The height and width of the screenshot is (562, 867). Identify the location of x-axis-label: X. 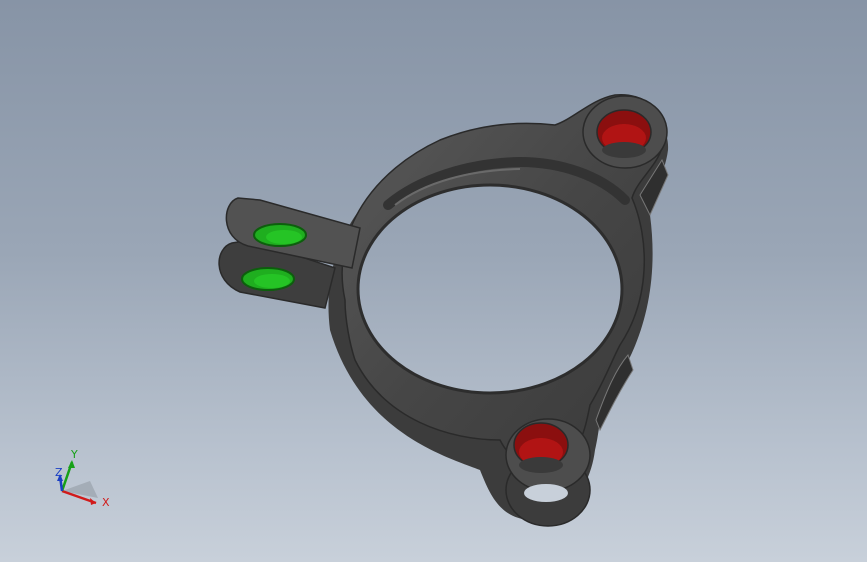
(106, 502).